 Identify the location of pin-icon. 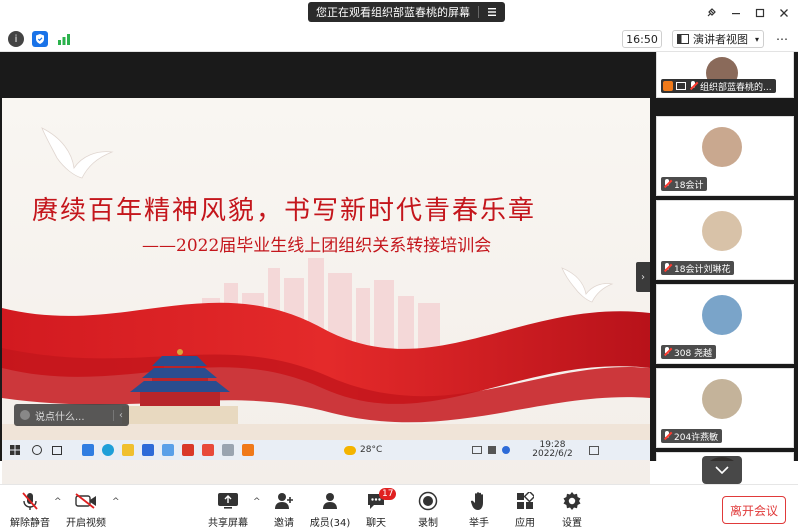
(711, 13).